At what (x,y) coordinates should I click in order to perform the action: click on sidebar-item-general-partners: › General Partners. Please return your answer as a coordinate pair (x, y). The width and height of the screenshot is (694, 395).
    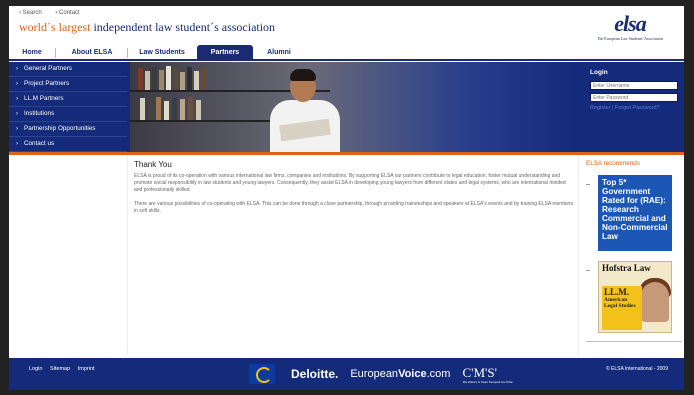
    Looking at the image, I should click on (68, 69).